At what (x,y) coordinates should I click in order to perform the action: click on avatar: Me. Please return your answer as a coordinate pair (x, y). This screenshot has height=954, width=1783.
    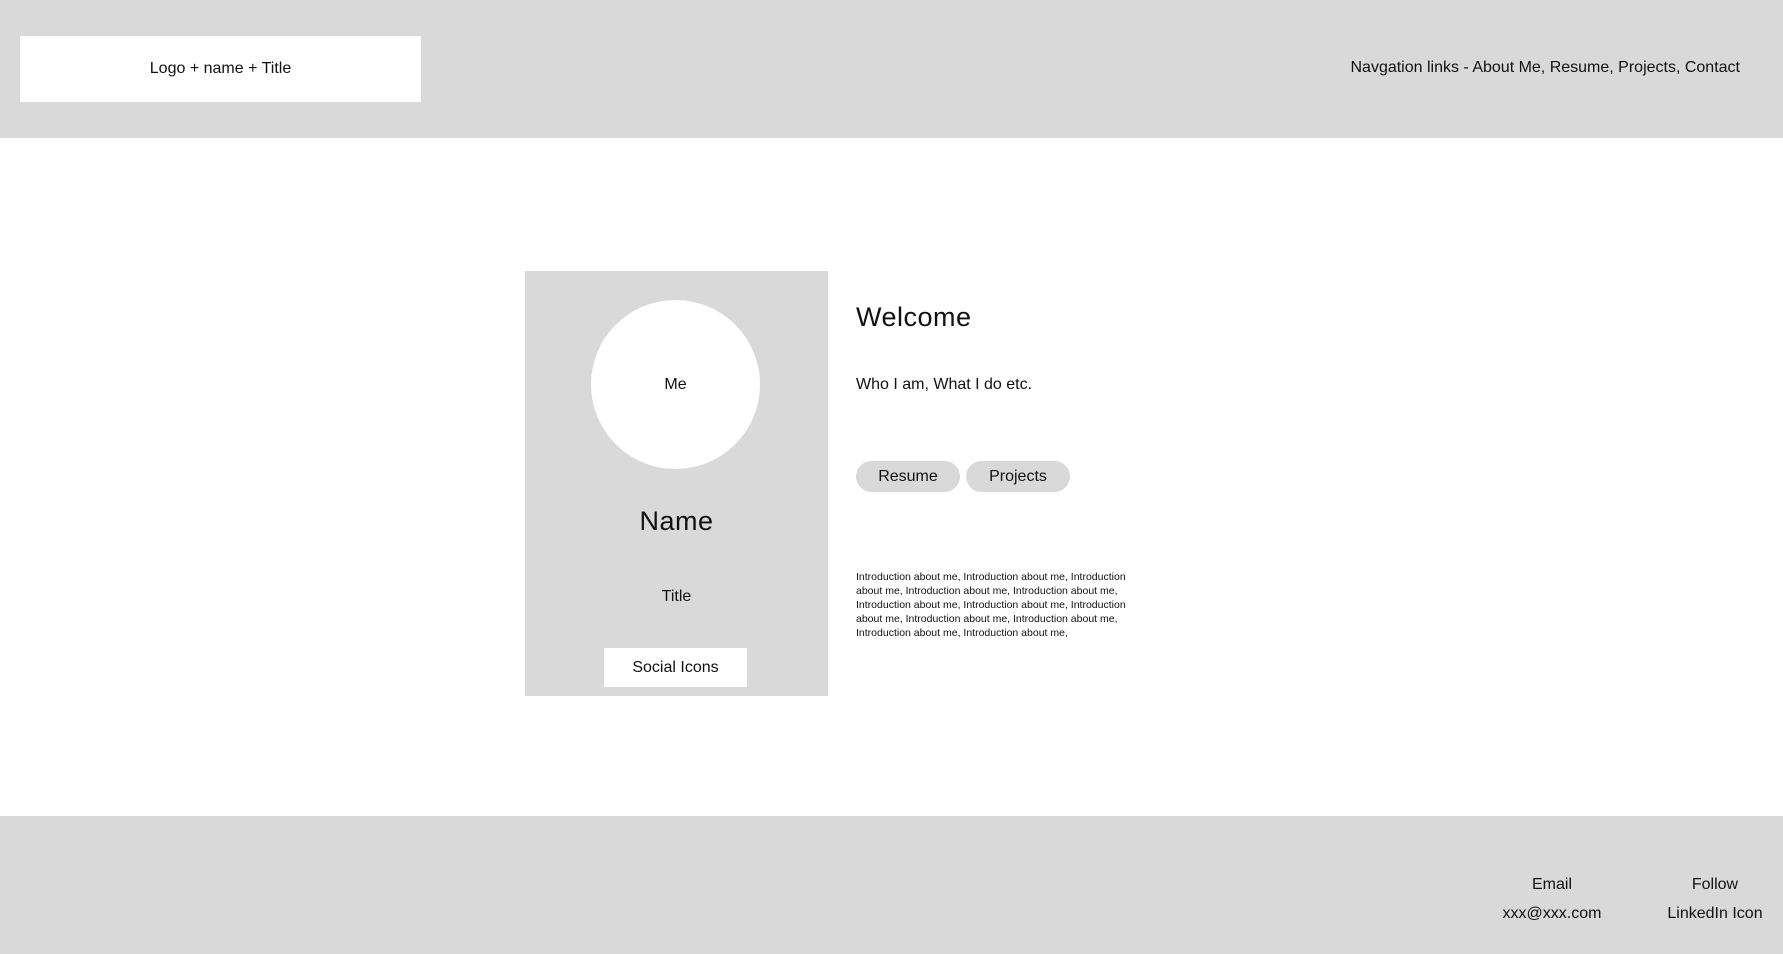
    Looking at the image, I should click on (675, 384).